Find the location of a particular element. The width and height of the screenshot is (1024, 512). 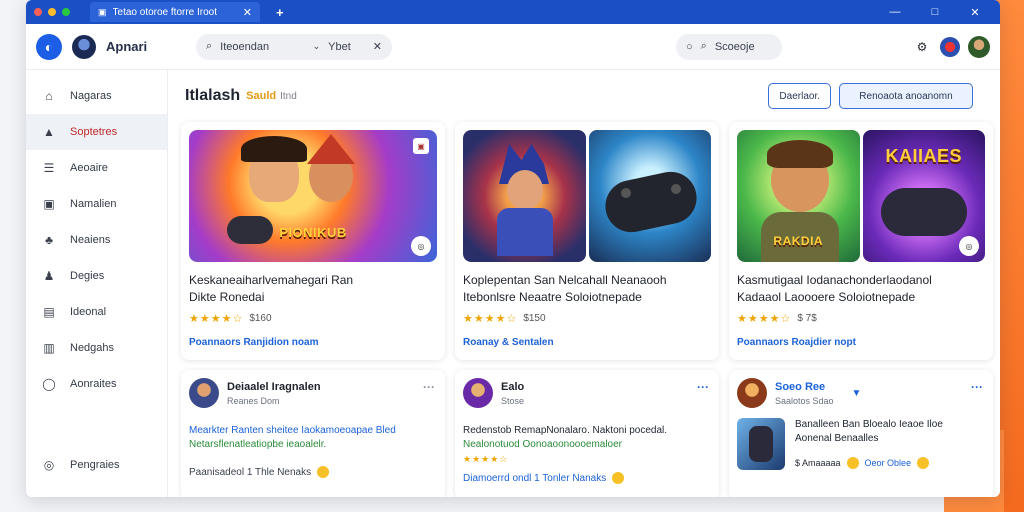

post-meta: Stose is located at coordinates (513, 400).